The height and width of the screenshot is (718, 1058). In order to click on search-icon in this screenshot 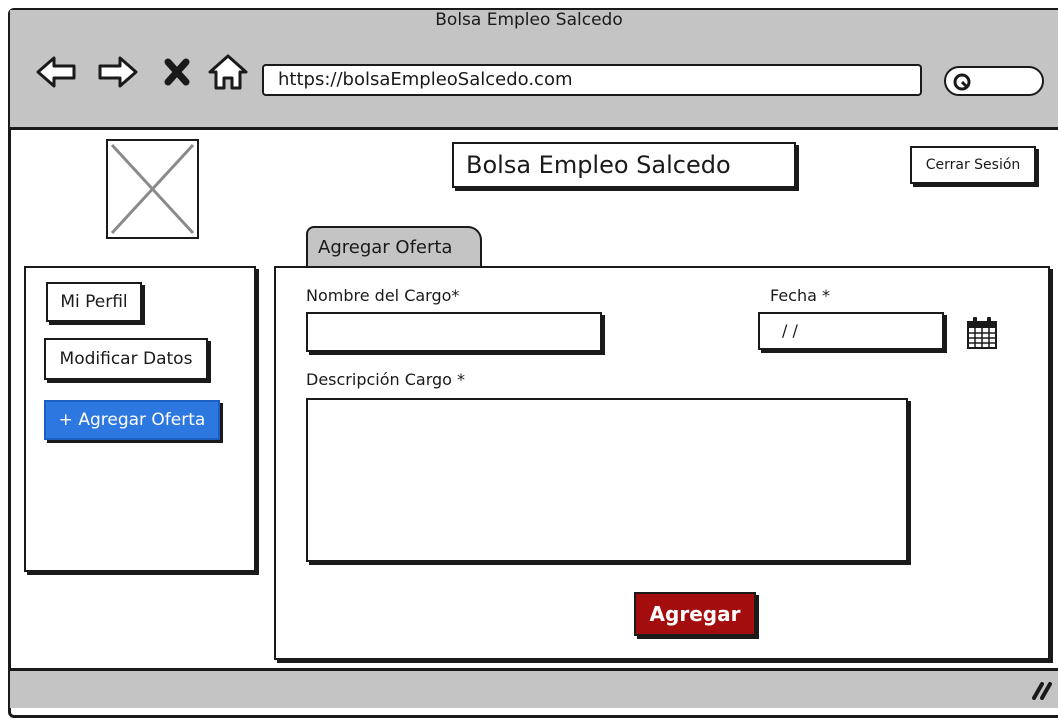, I will do `click(962, 82)`.